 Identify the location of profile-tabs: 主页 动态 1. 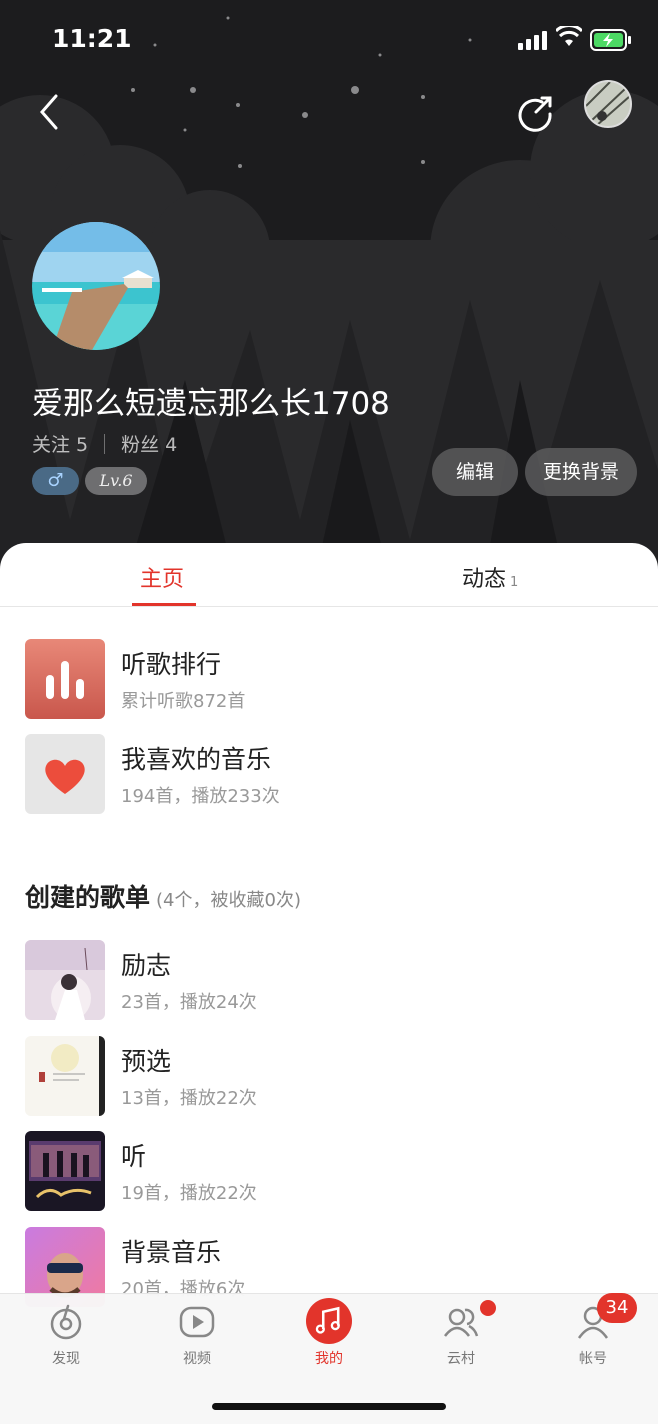
(329, 575).